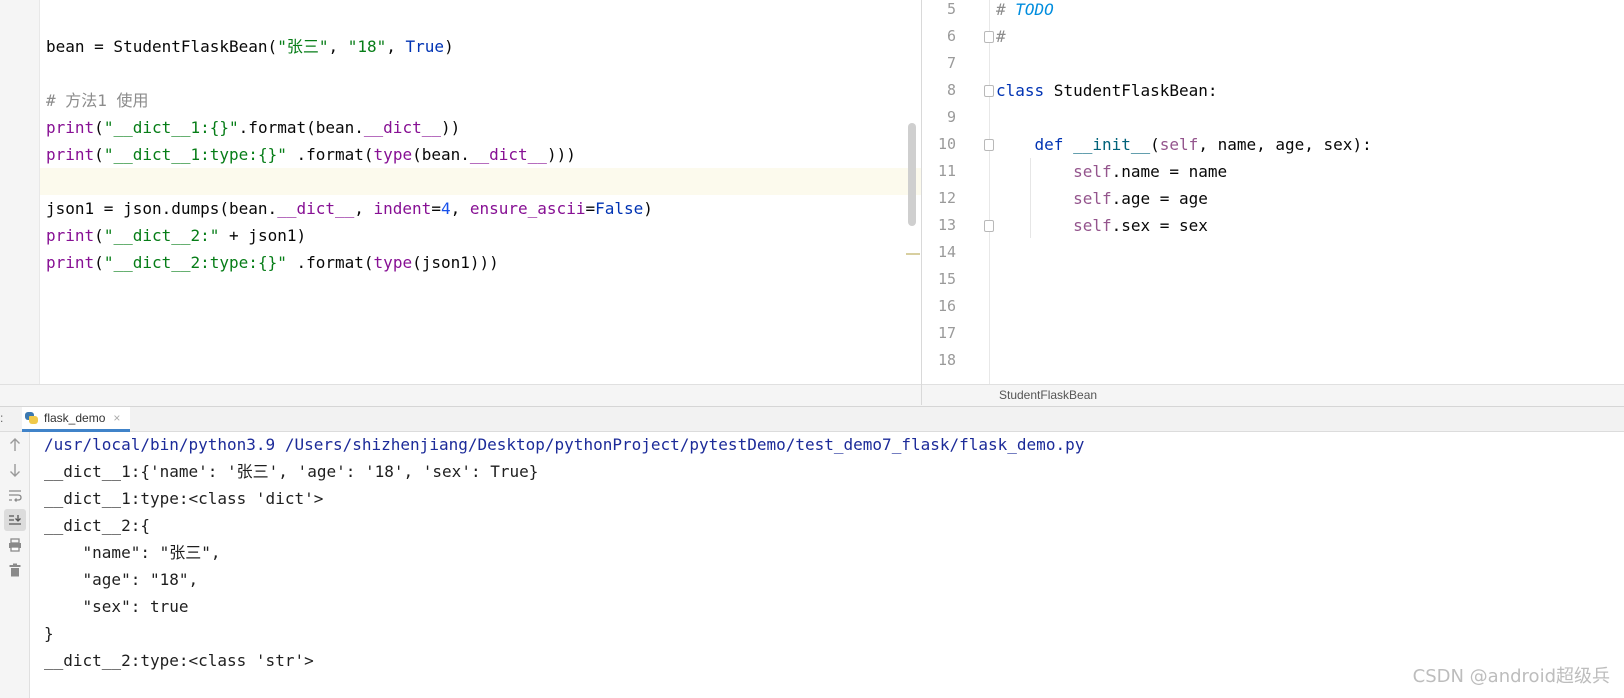 This screenshot has width=1624, height=698. What do you see at coordinates (939, 63) in the screenshot?
I see `line-number: 7` at bounding box center [939, 63].